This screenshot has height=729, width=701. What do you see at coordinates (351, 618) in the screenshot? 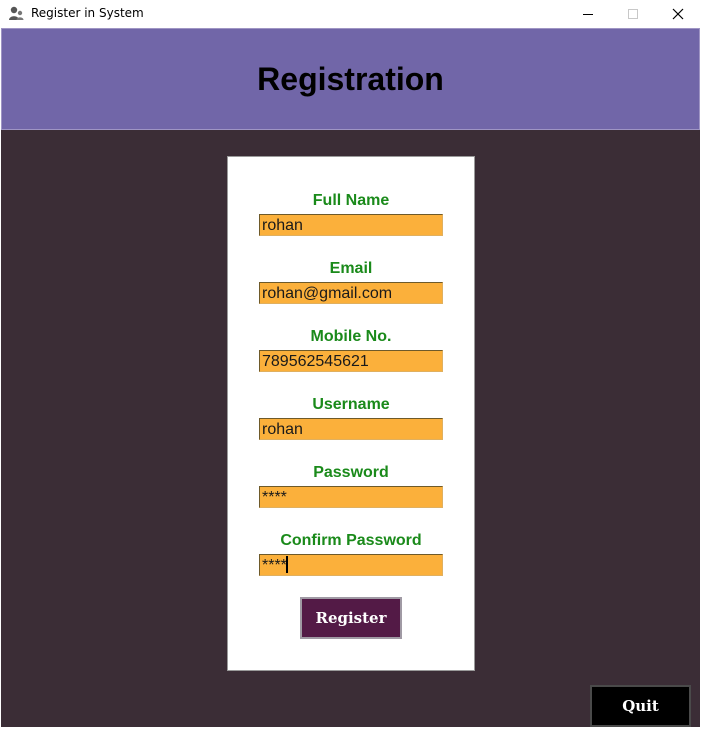
I see `register-button: Register` at bounding box center [351, 618].